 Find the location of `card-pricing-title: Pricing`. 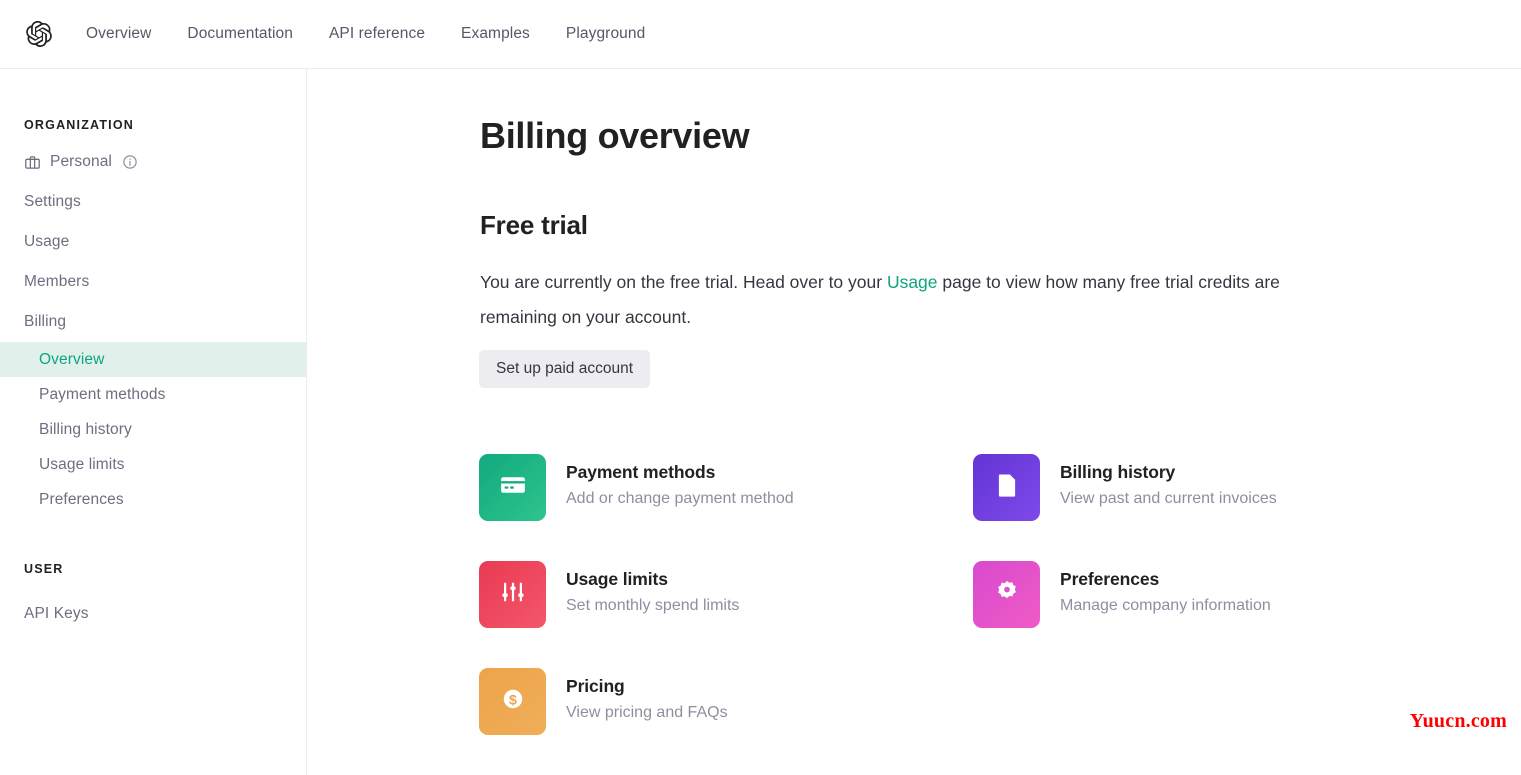

card-pricing-title: Pricing is located at coordinates (595, 686).